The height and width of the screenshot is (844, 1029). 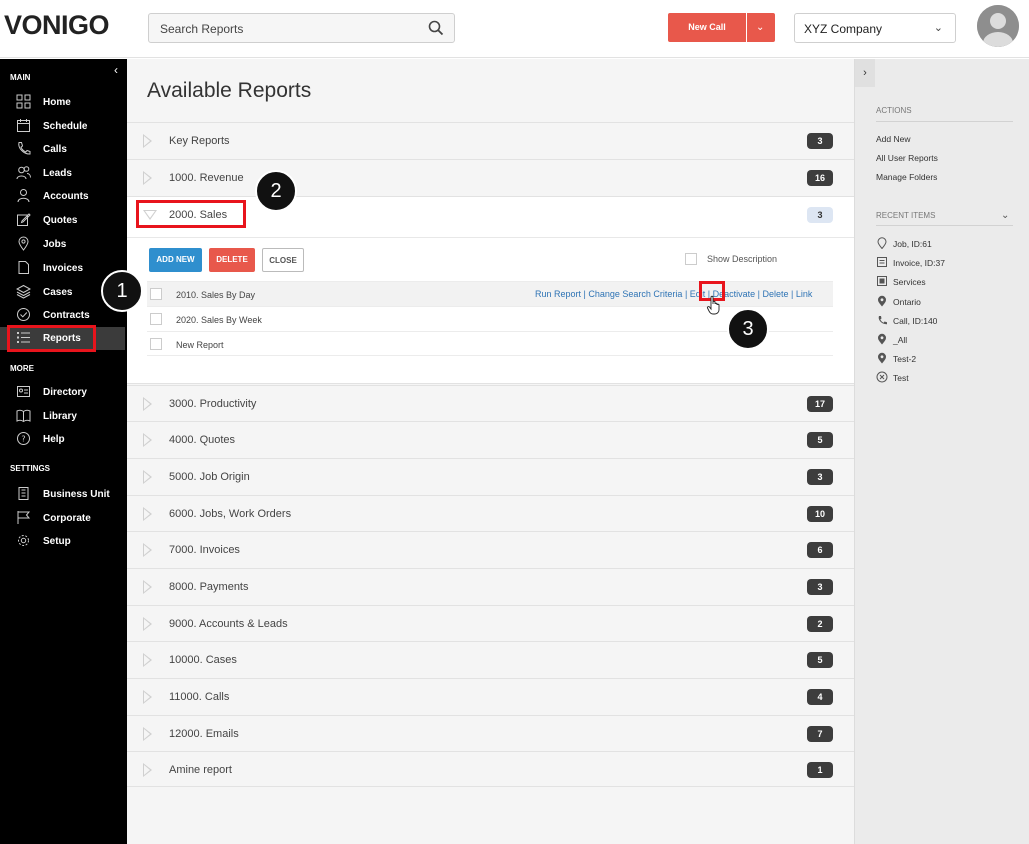 I want to click on sidebar-item-library: Library, so click(x=62, y=416).